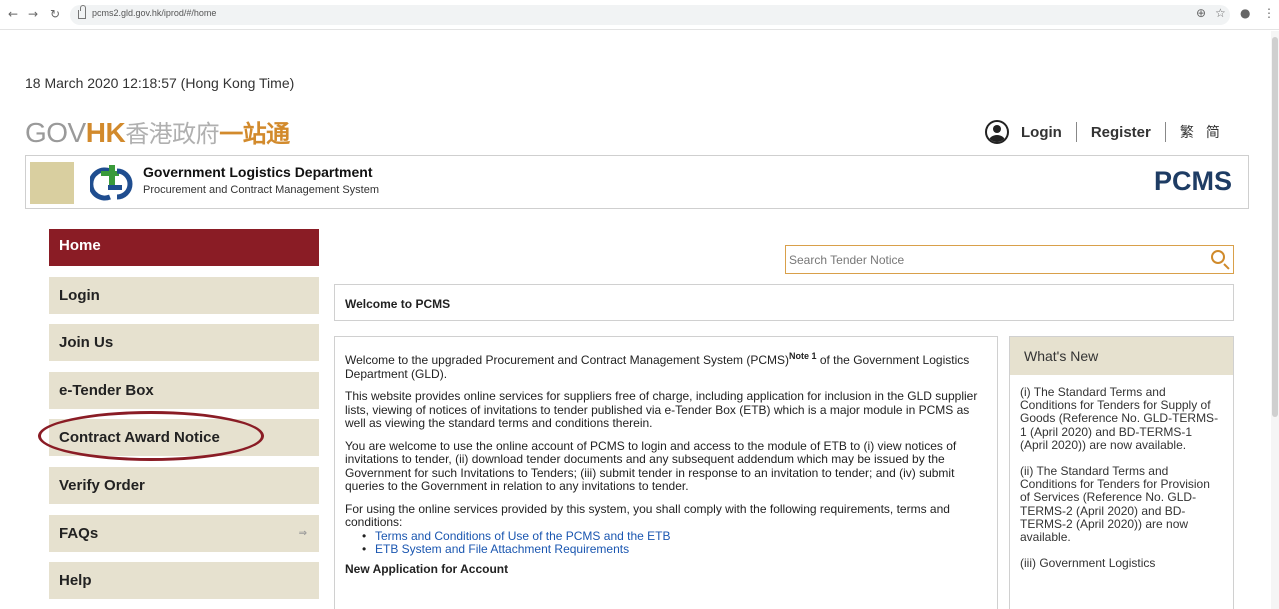 The image size is (1279, 609). What do you see at coordinates (986, 259) in the screenshot?
I see `search-input` at bounding box center [986, 259].